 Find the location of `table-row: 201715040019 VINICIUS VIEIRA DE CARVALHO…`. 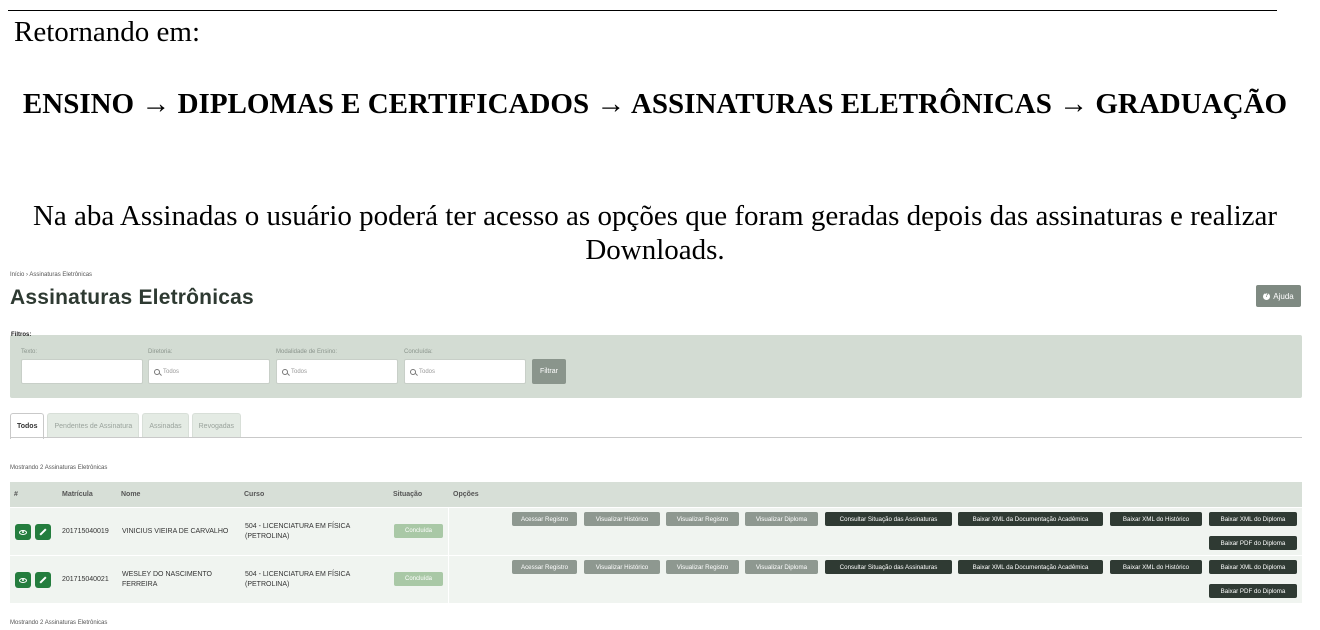

table-row: 201715040019 VINICIUS VIEIRA DE CARVALHO… is located at coordinates (656, 531).